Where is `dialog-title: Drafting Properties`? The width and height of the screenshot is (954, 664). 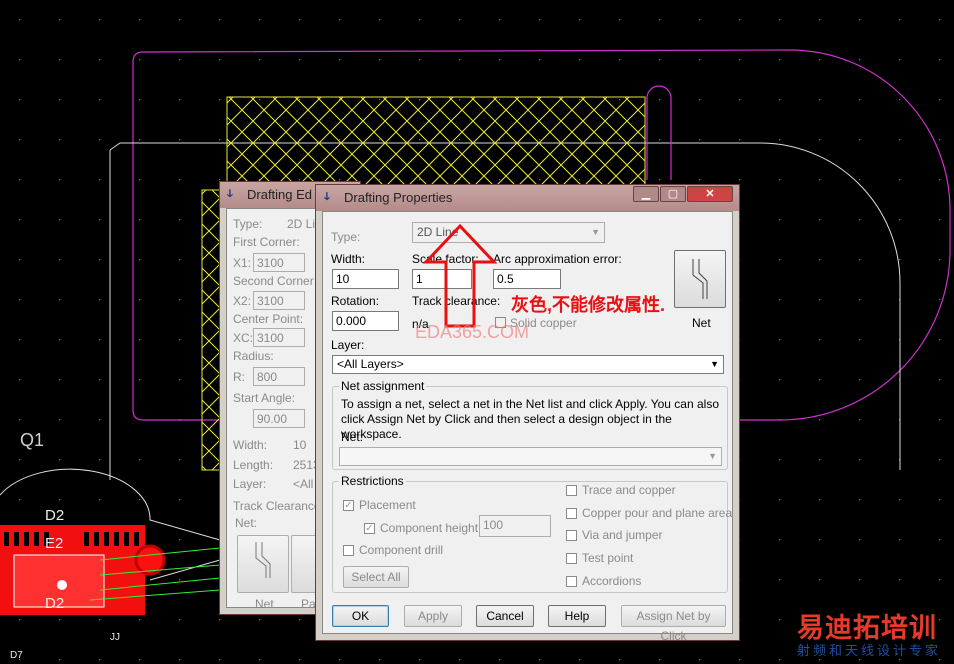
dialog-title: Drafting Properties is located at coordinates (398, 197).